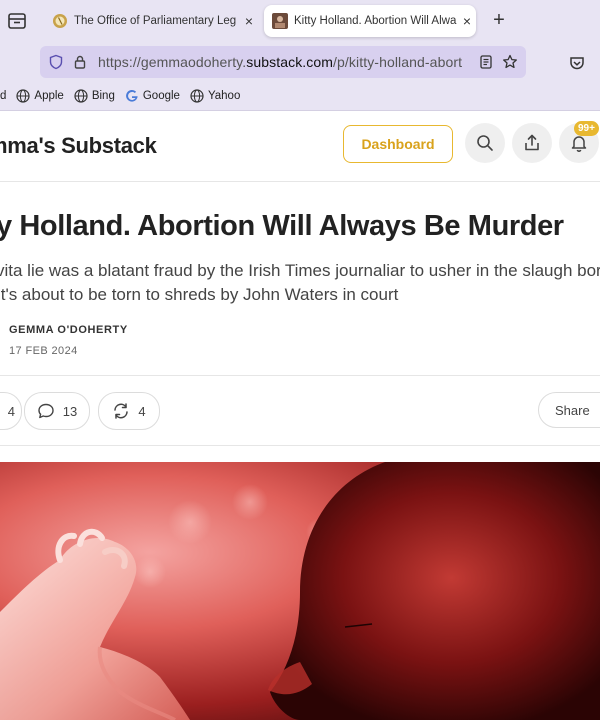 This screenshot has height=720, width=600. What do you see at coordinates (56, 62) in the screenshot?
I see `shield-icon` at bounding box center [56, 62].